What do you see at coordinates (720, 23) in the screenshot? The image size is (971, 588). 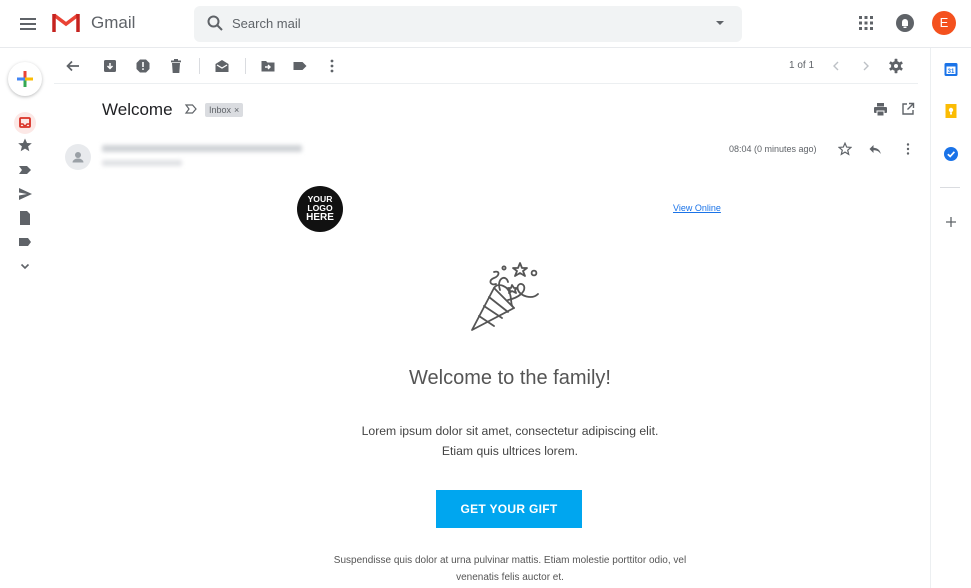 I see `search-options-icon` at bounding box center [720, 23].